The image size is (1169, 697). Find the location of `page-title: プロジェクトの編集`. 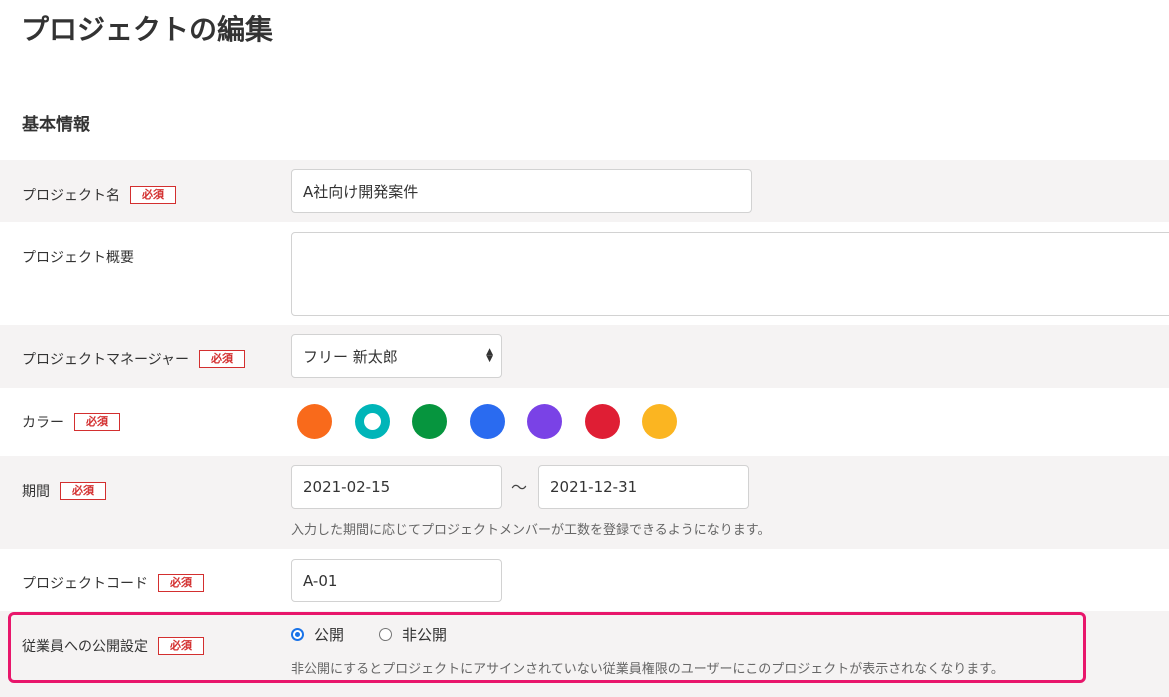

page-title: プロジェクトの編集 is located at coordinates (147, 29).